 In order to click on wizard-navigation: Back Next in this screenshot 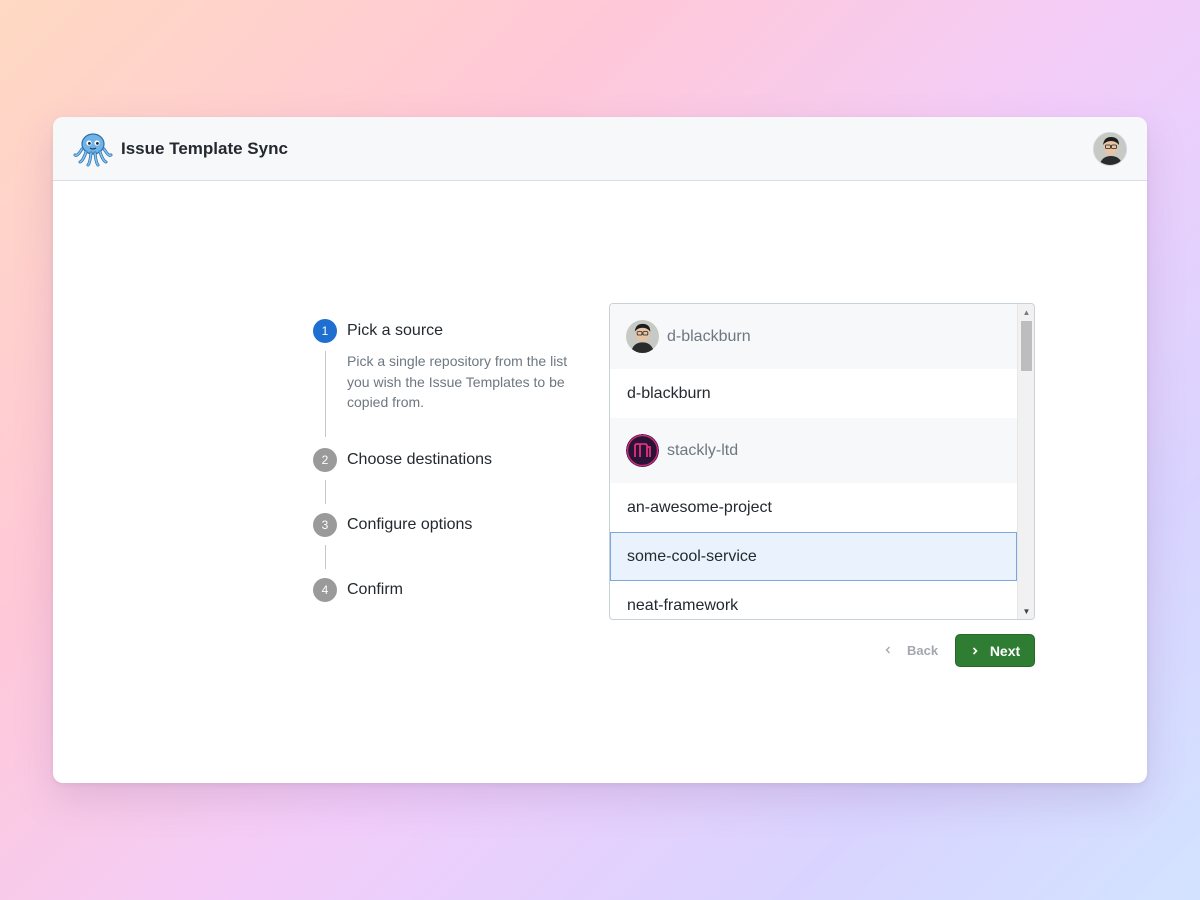, I will do `click(954, 650)`.